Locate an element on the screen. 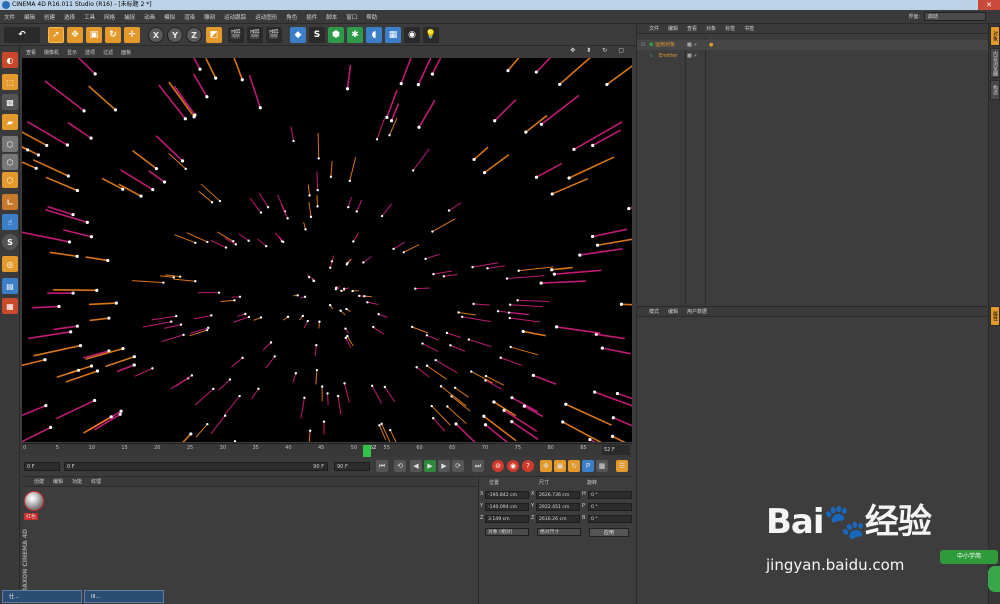  viewport-menu-item-2: 显示 is located at coordinates (72, 52).